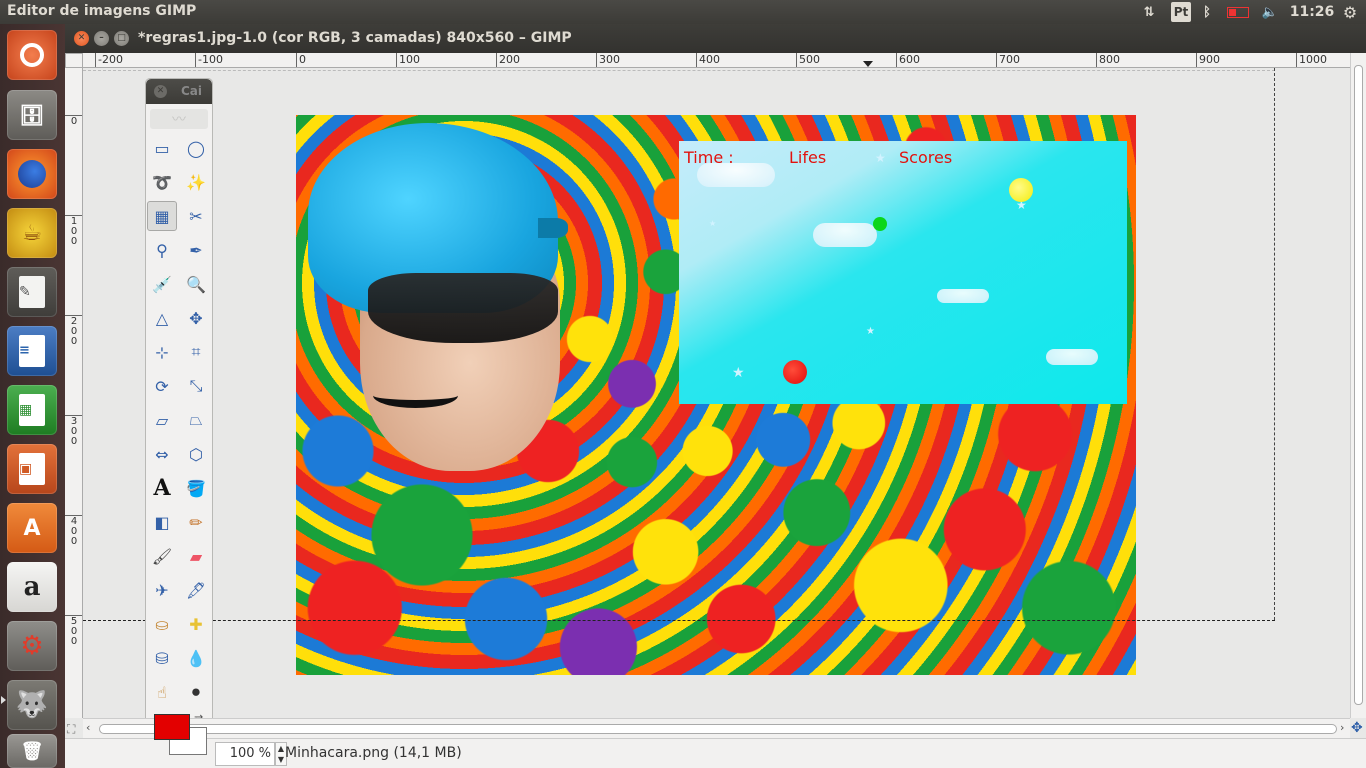  What do you see at coordinates (808, 60) in the screenshot?
I see `ruler-tick: 500` at bounding box center [808, 60].